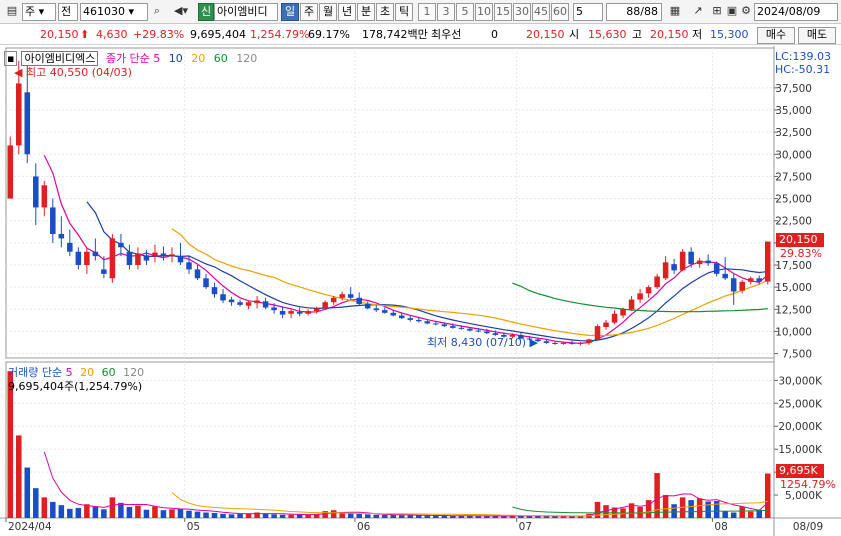 This screenshot has width=841, height=536. Describe the element at coordinates (68, 12) in the screenshot. I see `stock-type-select: 전` at that location.